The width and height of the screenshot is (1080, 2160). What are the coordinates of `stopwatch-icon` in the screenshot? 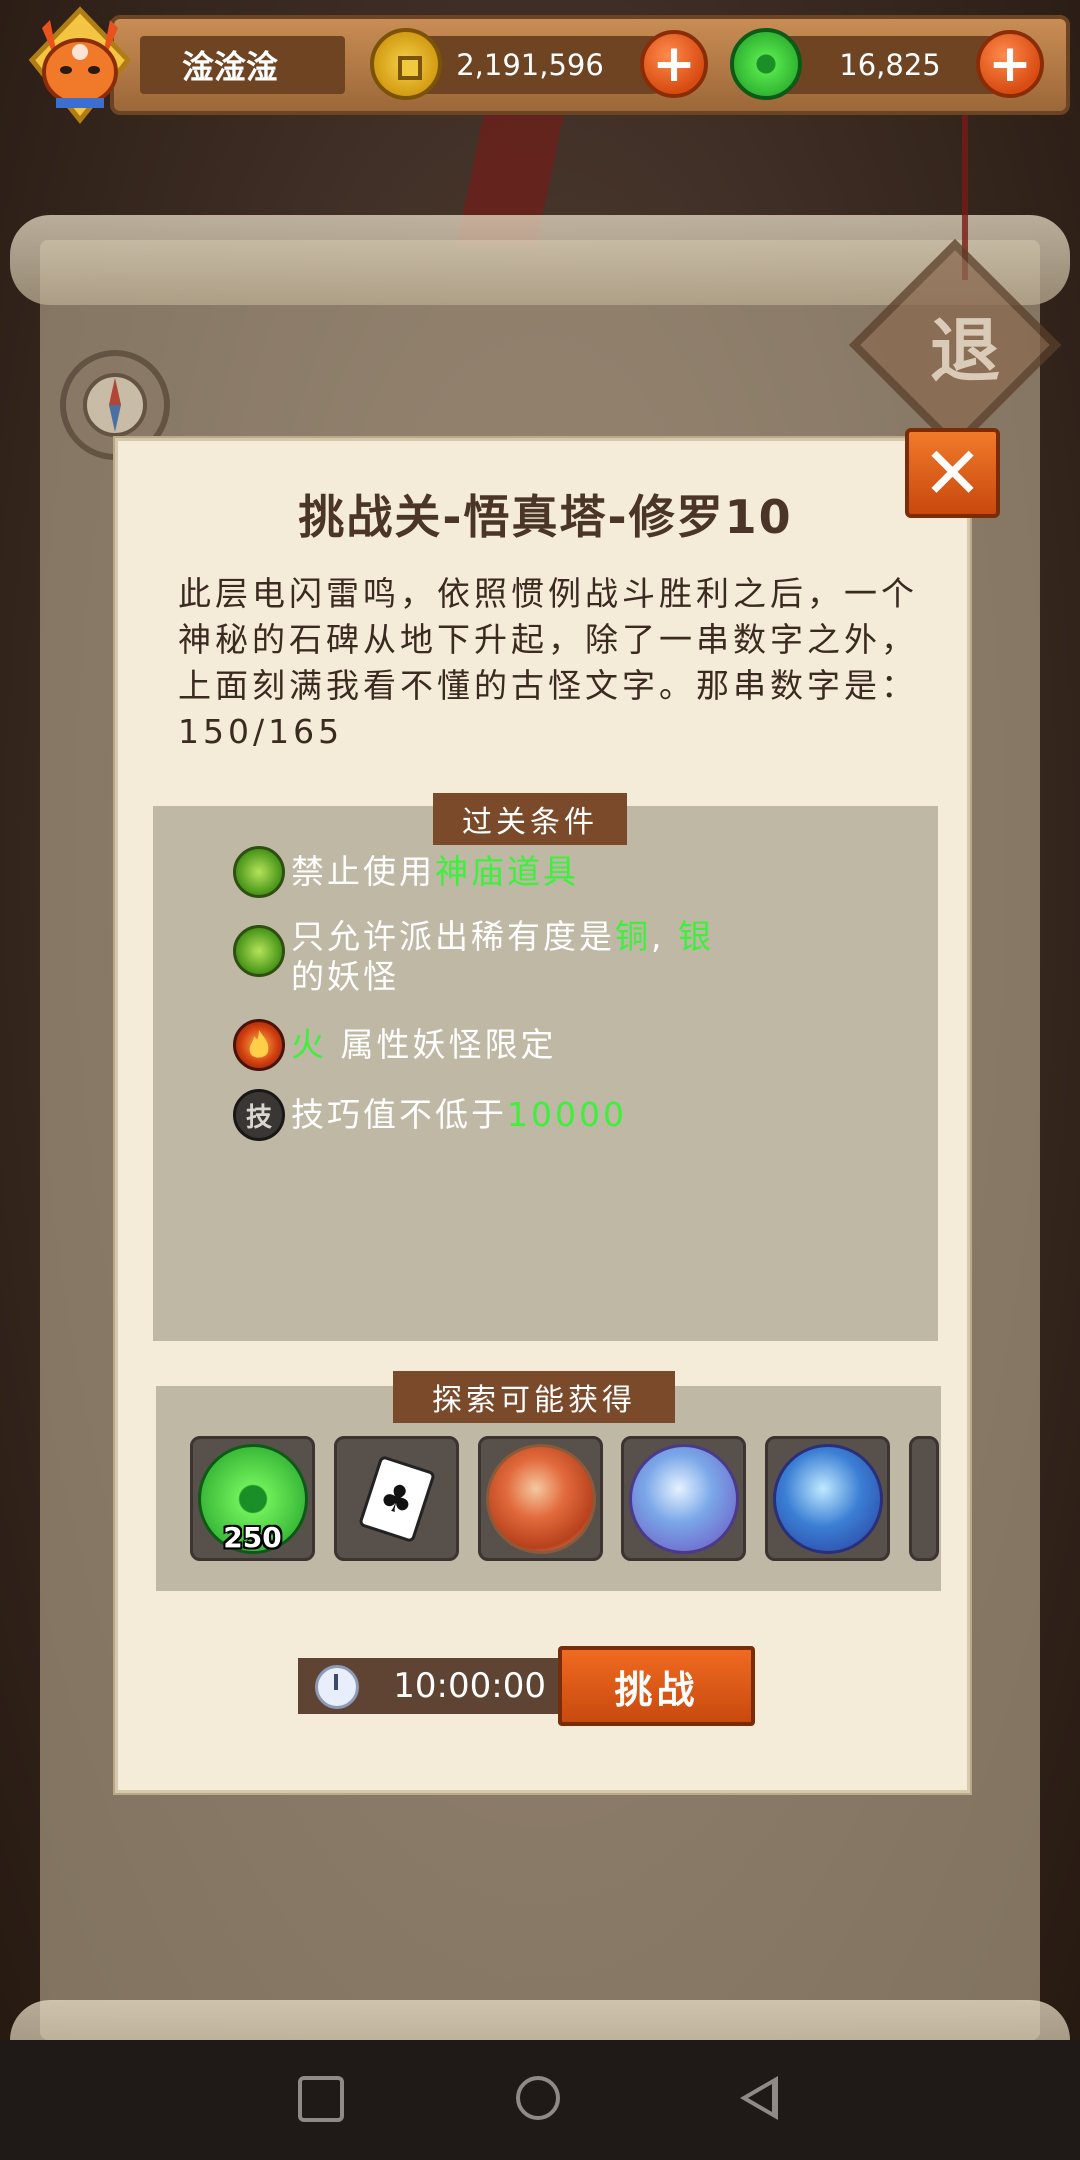 It's located at (337, 1687).